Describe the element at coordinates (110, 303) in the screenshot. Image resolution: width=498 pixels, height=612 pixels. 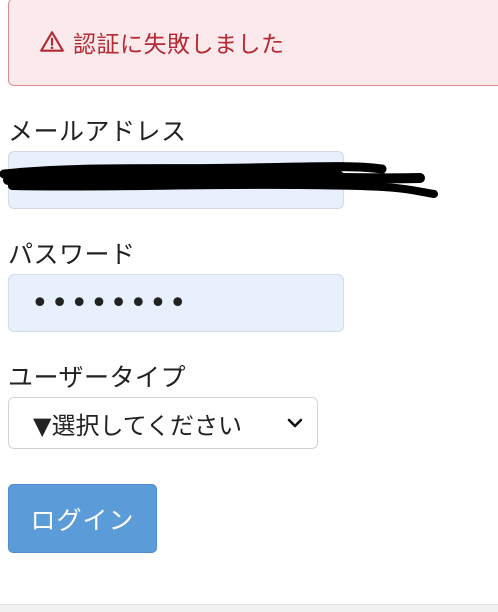
I see `password-value: ••••••••` at that location.